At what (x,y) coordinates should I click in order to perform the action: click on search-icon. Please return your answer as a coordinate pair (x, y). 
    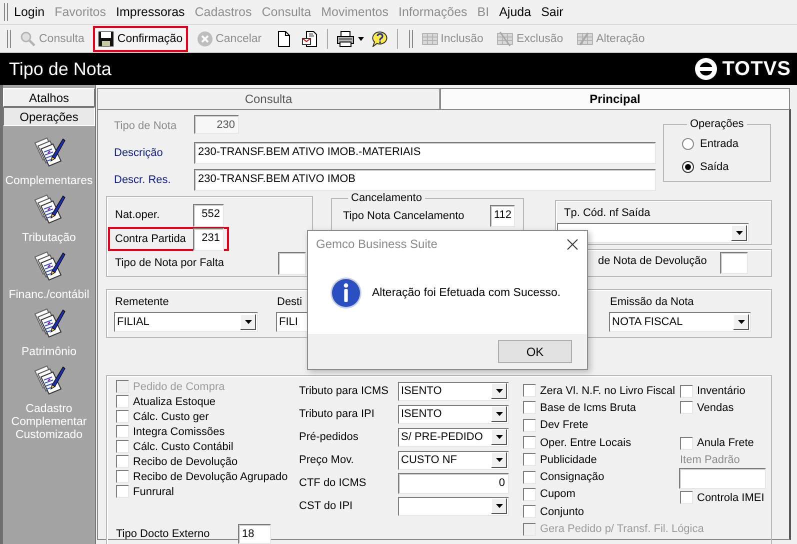
    Looking at the image, I should click on (28, 38).